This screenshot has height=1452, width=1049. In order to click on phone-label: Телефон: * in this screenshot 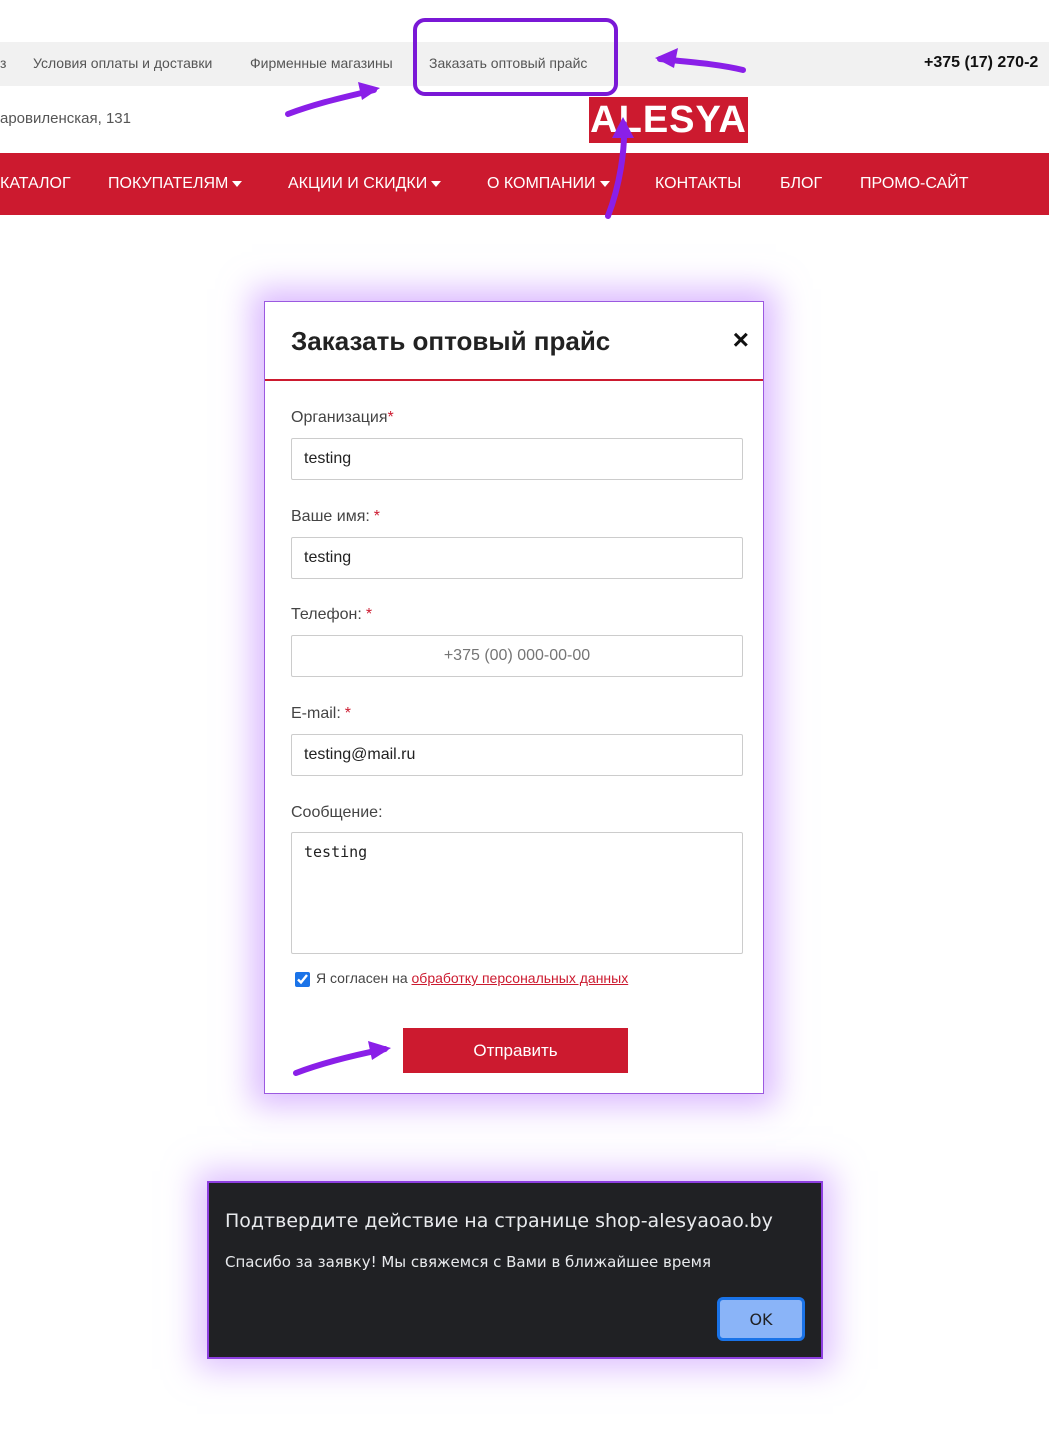, I will do `click(332, 614)`.